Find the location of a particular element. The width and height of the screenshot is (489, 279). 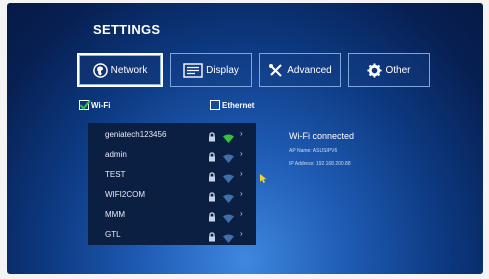

network-name: geniatech123456 is located at coordinates (136, 134).